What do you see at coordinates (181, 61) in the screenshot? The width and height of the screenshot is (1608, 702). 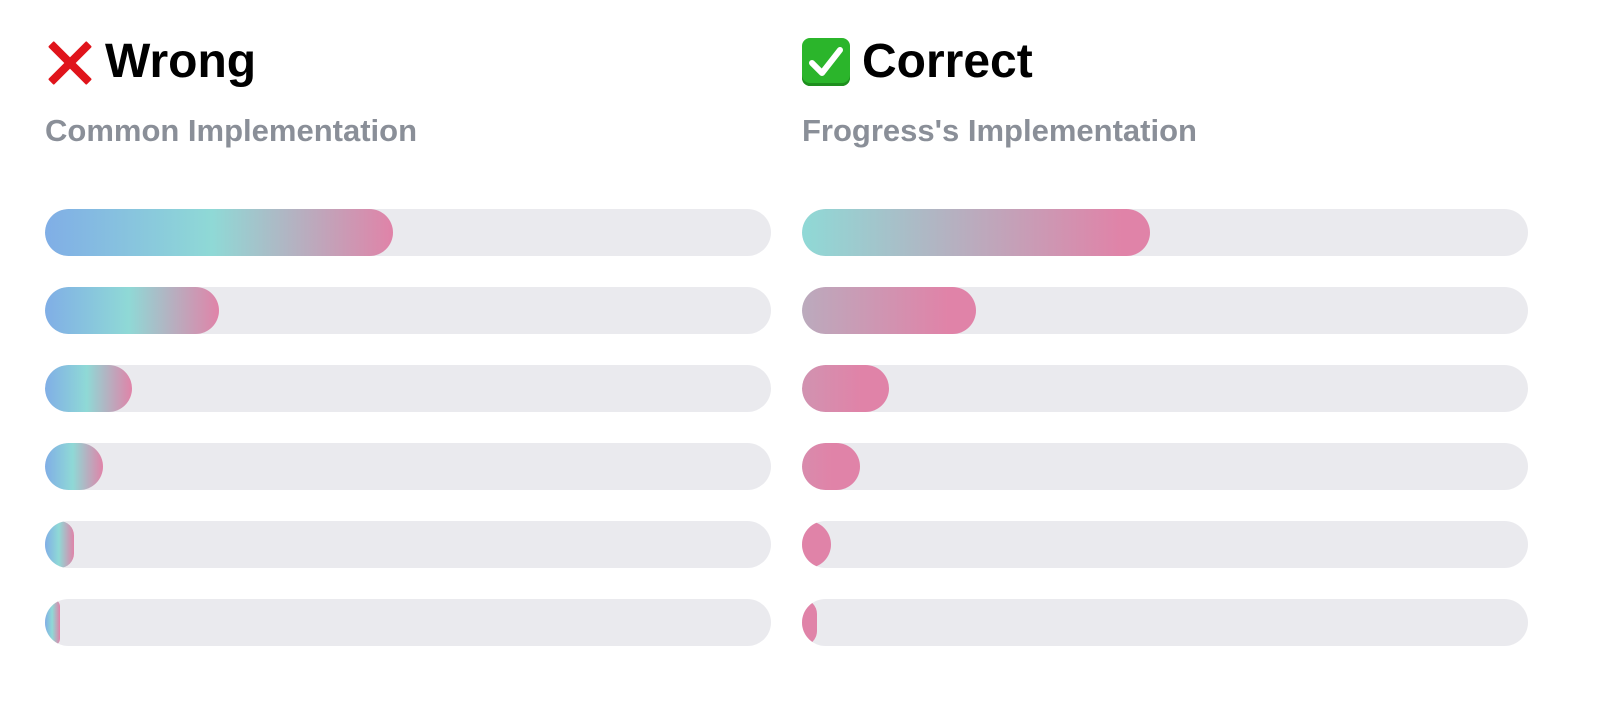 I see `wrong-title: Wrong` at bounding box center [181, 61].